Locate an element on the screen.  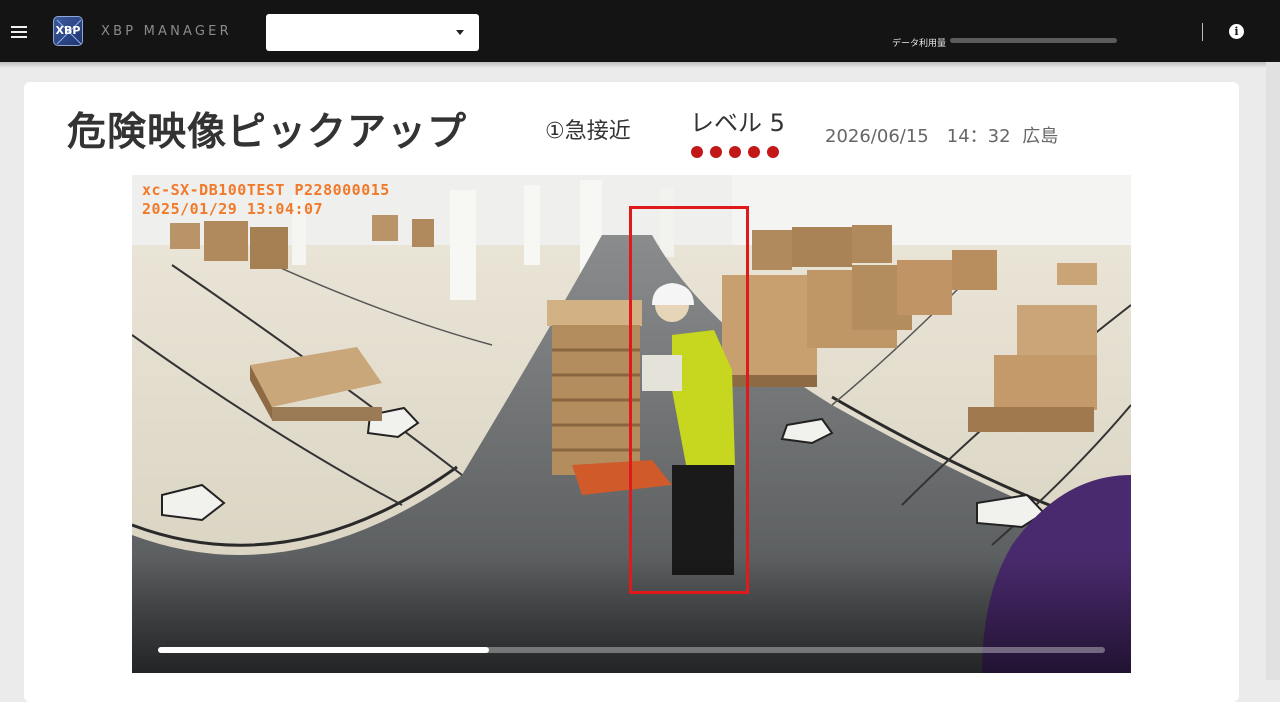
app-logo: XBP is located at coordinates (68, 31).